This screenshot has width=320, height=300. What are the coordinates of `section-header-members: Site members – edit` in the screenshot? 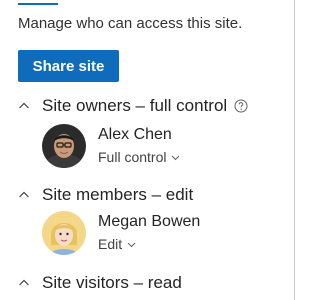 It's located at (105, 195).